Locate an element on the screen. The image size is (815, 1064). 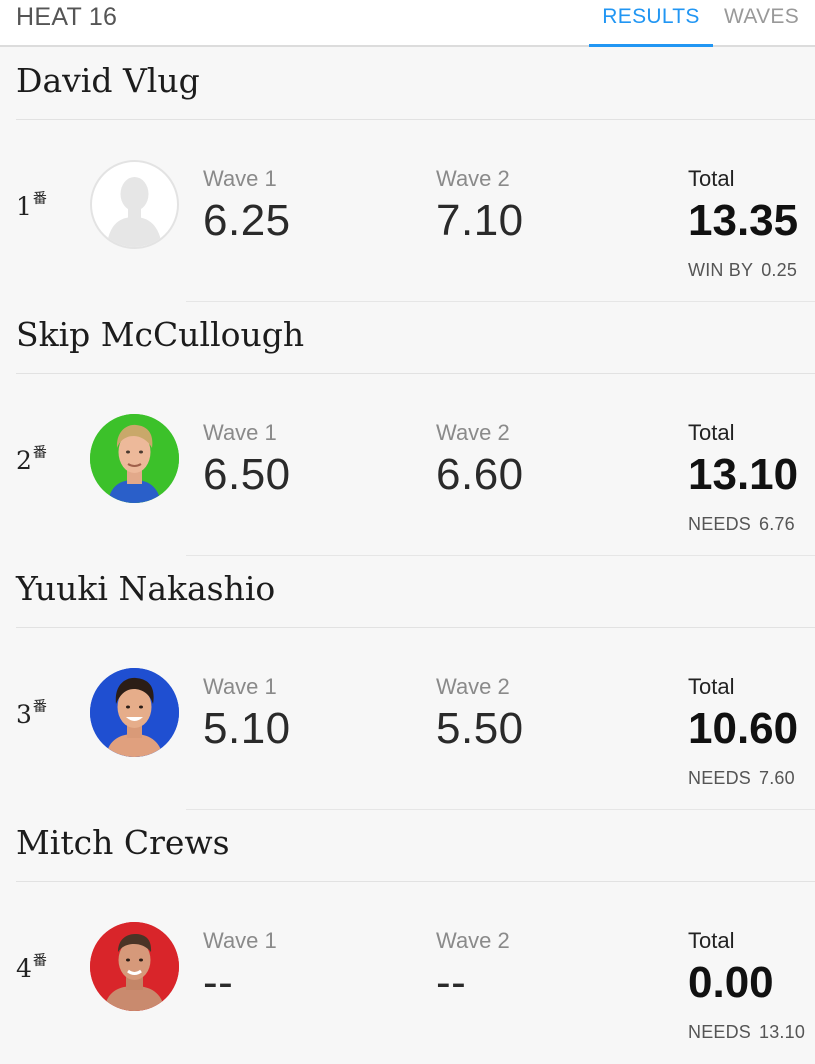
place-number: 4 is located at coordinates (24, 968).